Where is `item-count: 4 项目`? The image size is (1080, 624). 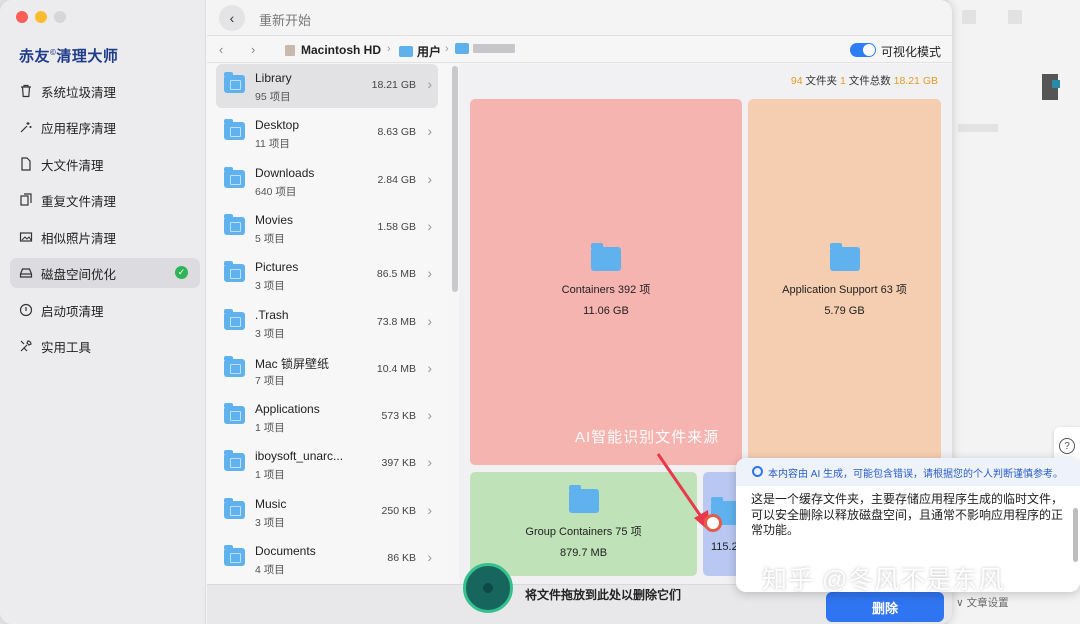 item-count: 4 项目 is located at coordinates (270, 570).